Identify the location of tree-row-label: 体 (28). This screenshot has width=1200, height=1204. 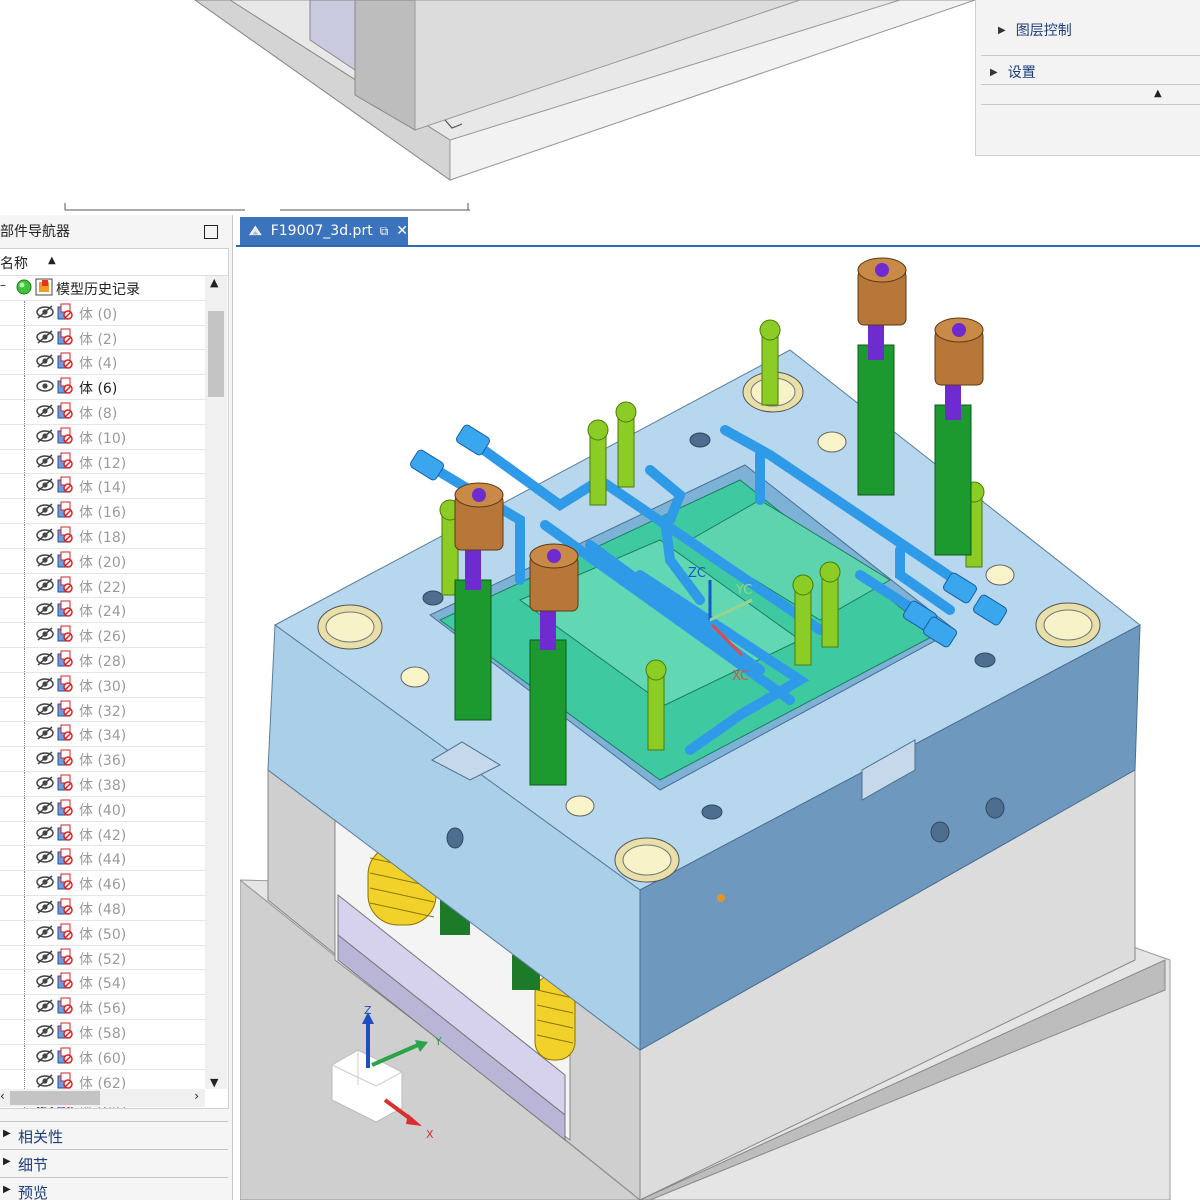
(103, 661).